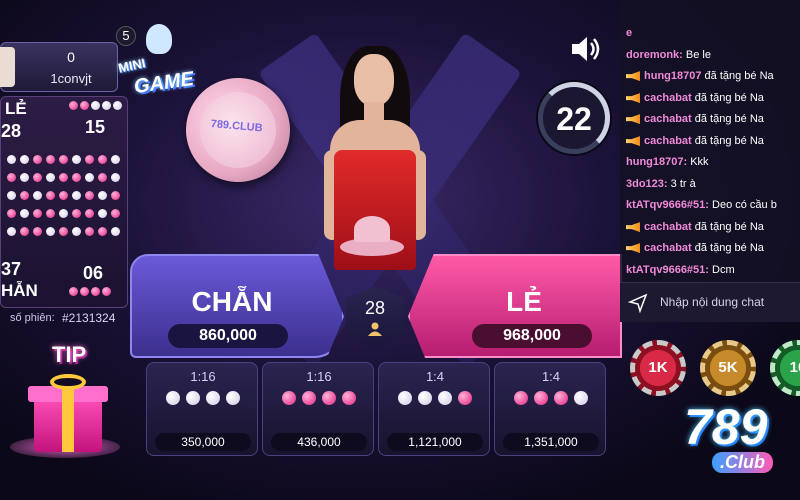 Image resolution: width=800 pixels, height=500 pixels. What do you see at coordinates (164, 83) in the screenshot?
I see `mini-game-line2: GAME` at bounding box center [164, 83].